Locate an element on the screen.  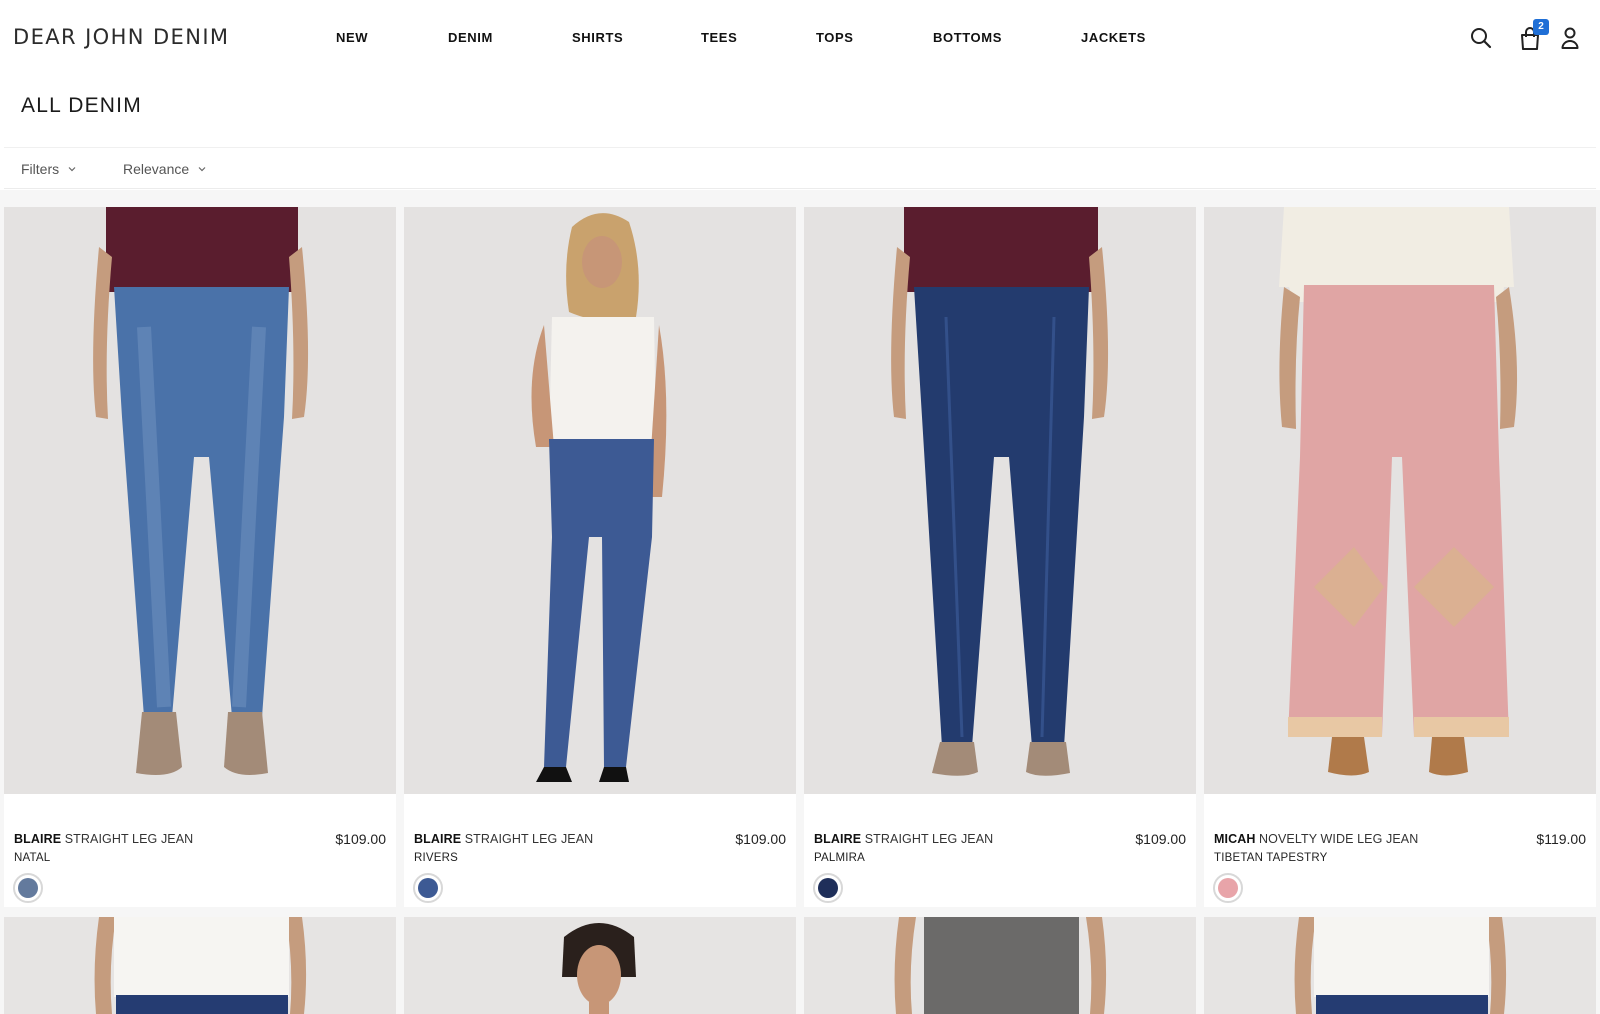
nav-denim: DENIM is located at coordinates (470, 37).